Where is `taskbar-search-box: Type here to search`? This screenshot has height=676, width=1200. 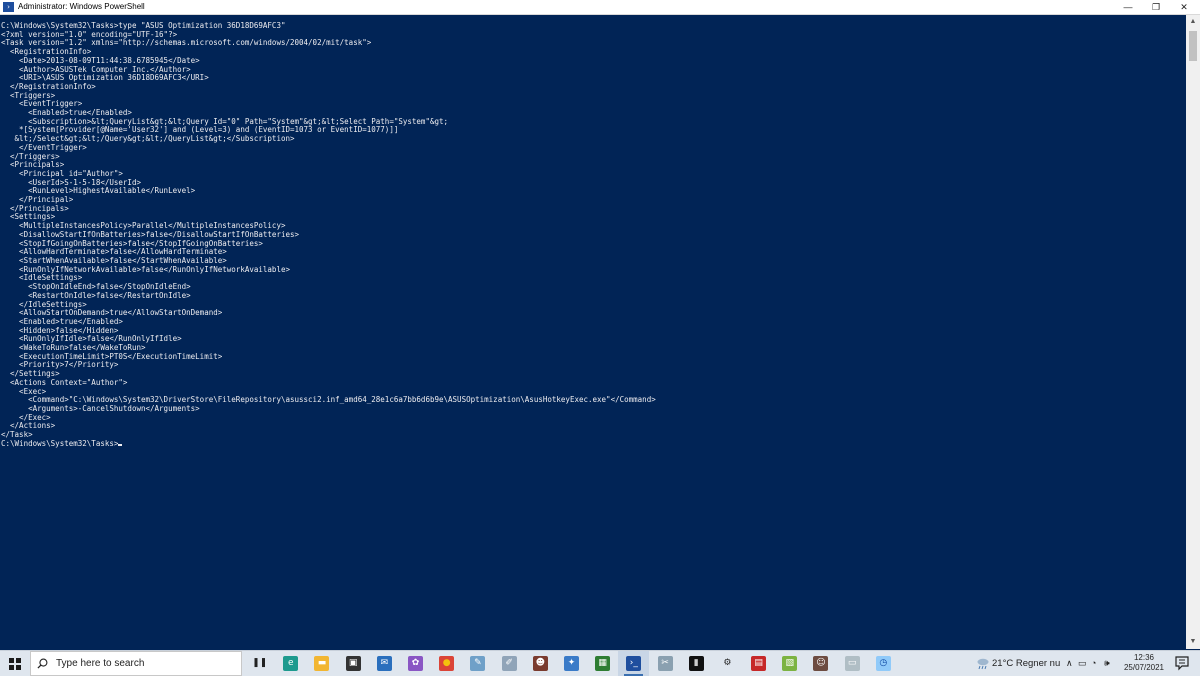
taskbar-search-box: Type here to search is located at coordinates (136, 663).